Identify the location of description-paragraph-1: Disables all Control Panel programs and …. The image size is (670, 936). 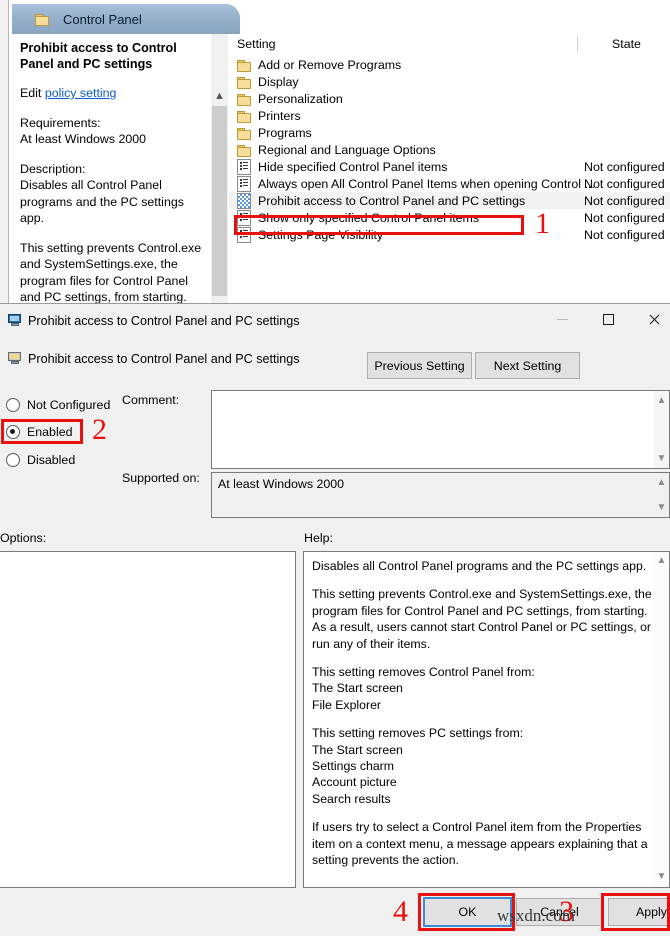
(102, 201).